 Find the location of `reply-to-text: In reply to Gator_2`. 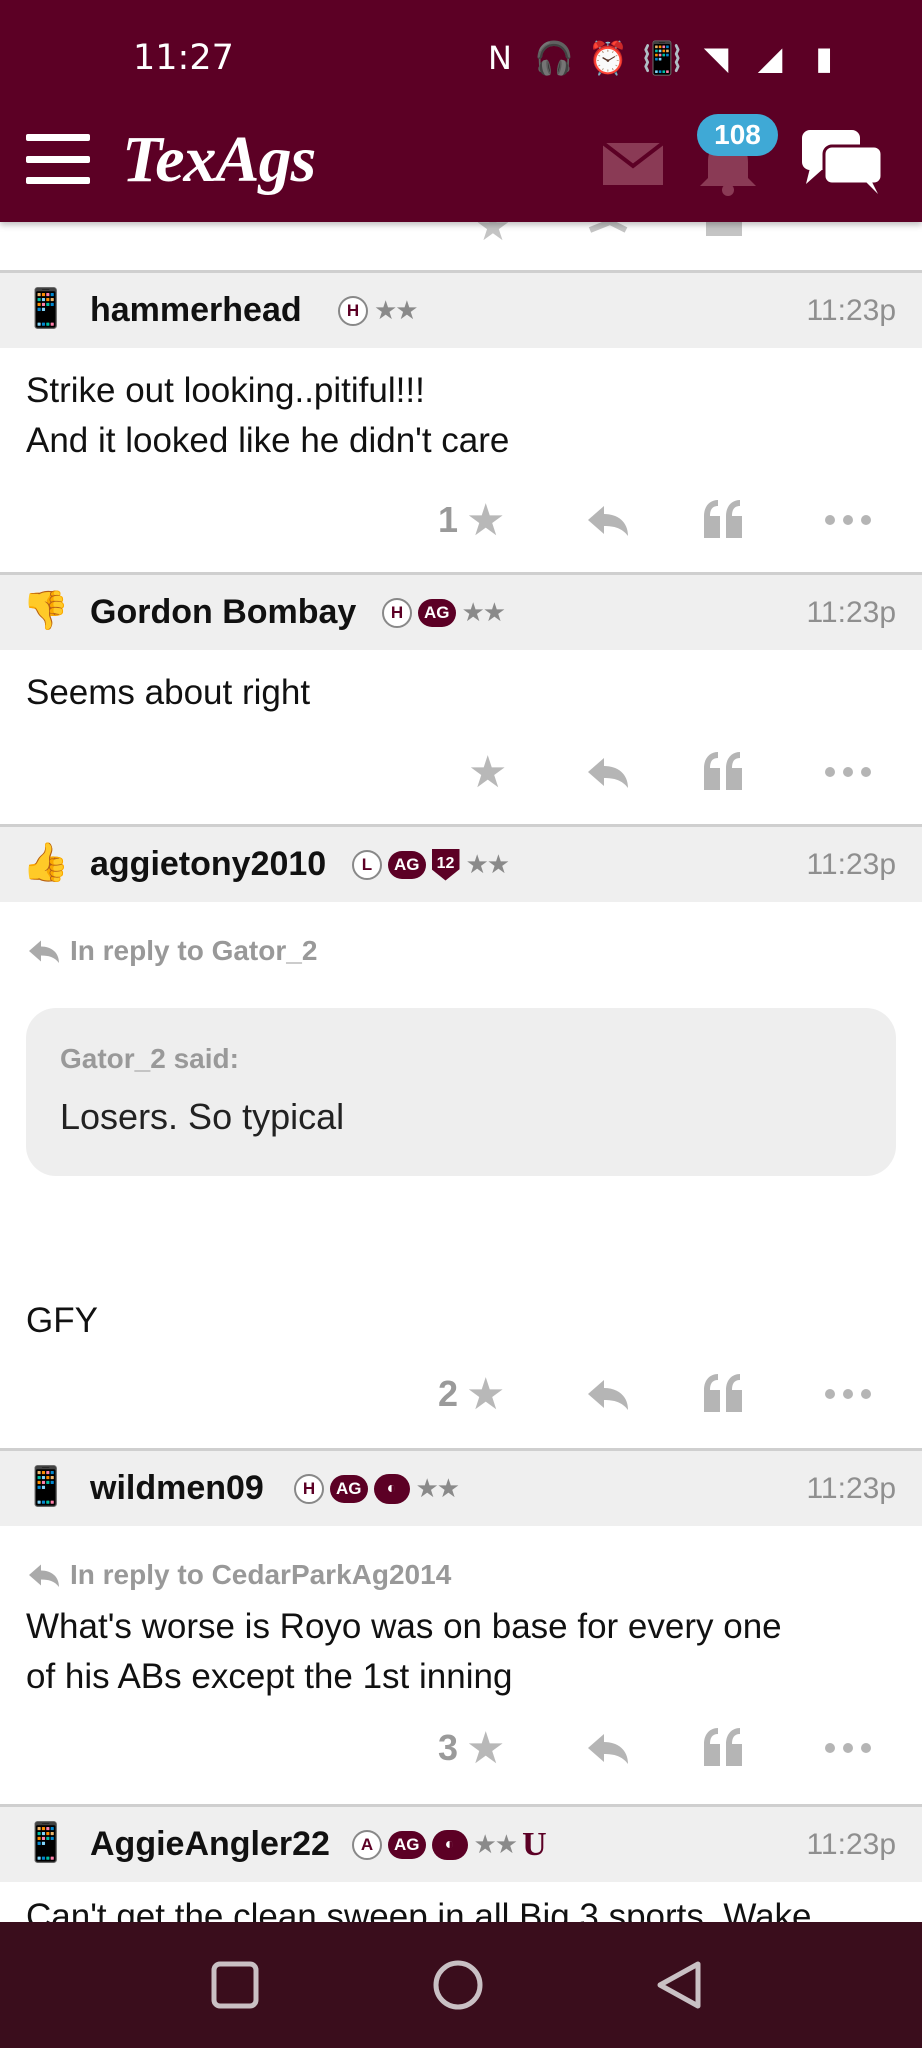

reply-to-text: In reply to Gator_2 is located at coordinates (194, 950).